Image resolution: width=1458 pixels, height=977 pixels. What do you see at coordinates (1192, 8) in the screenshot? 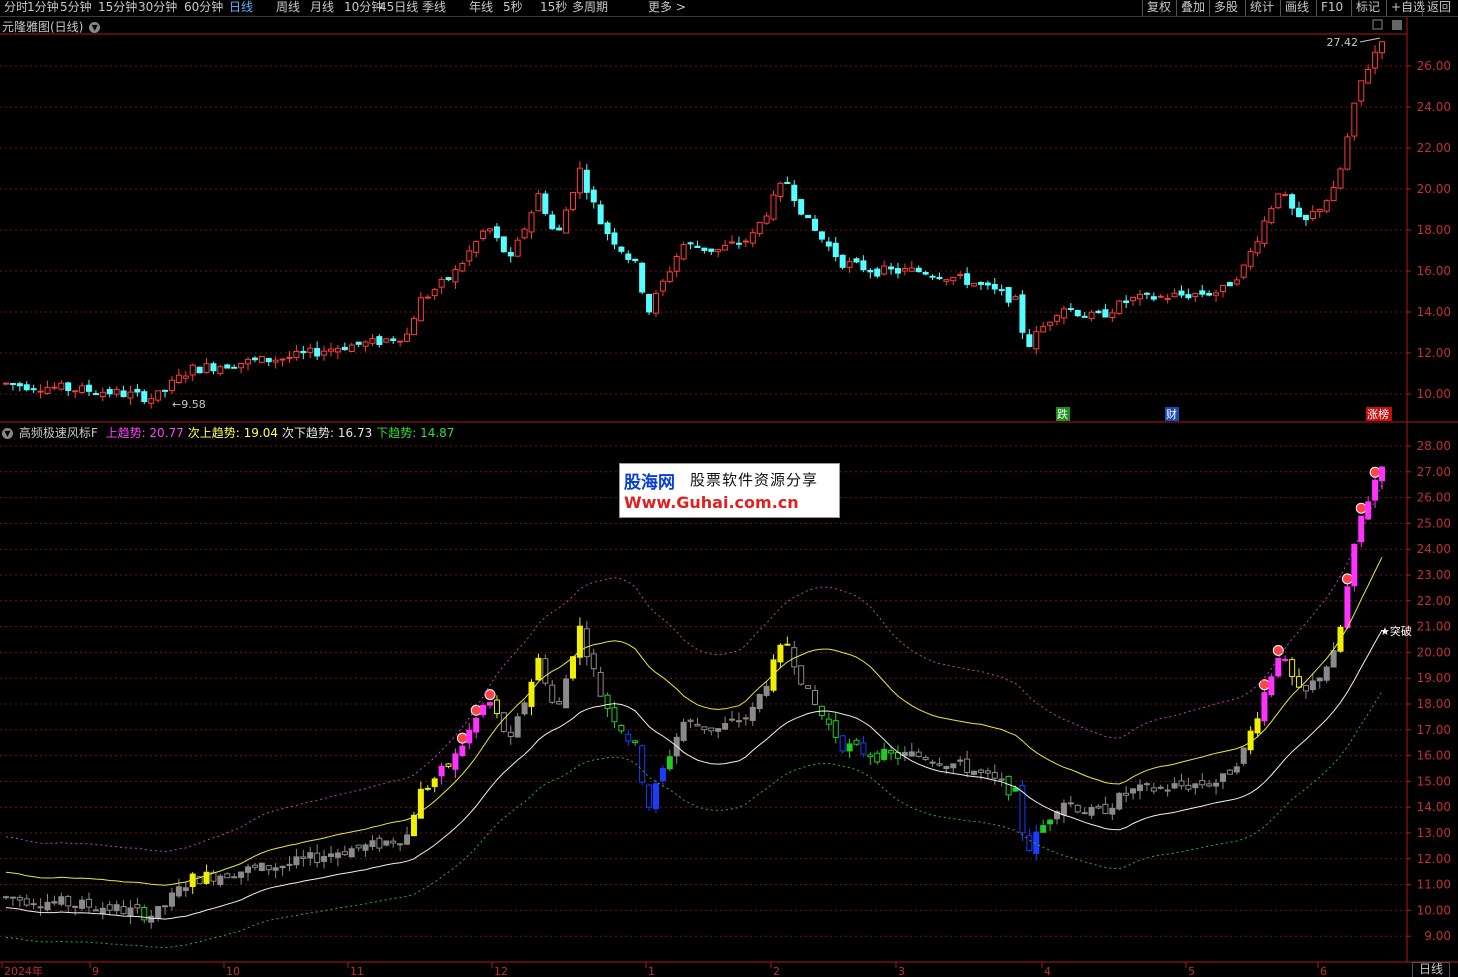
I see `toolbar-button-1: 叠加` at bounding box center [1192, 8].